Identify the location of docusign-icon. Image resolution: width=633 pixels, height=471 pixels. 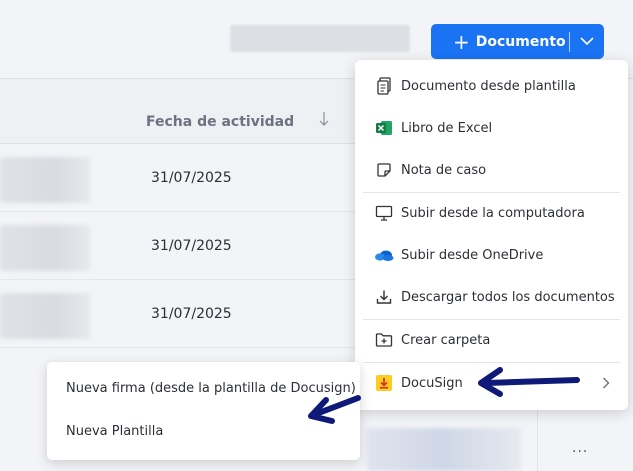
(384, 383).